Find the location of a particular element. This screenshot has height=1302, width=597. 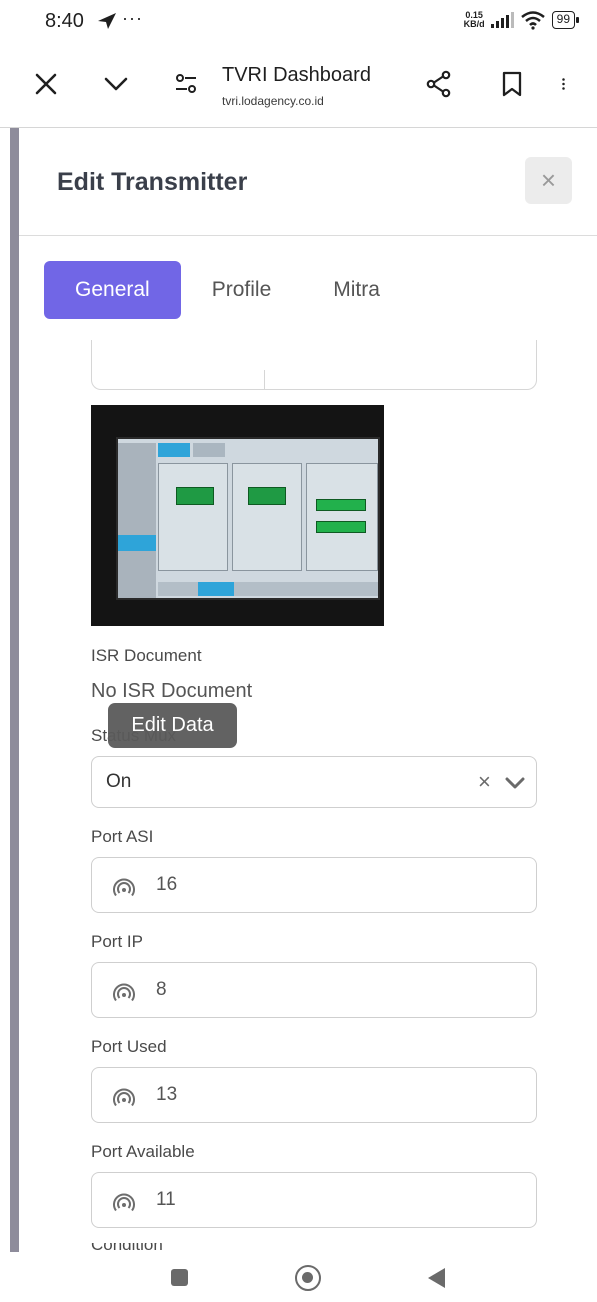

status-indicators: 0.15 KB/d 99 is located at coordinates (522, 20).